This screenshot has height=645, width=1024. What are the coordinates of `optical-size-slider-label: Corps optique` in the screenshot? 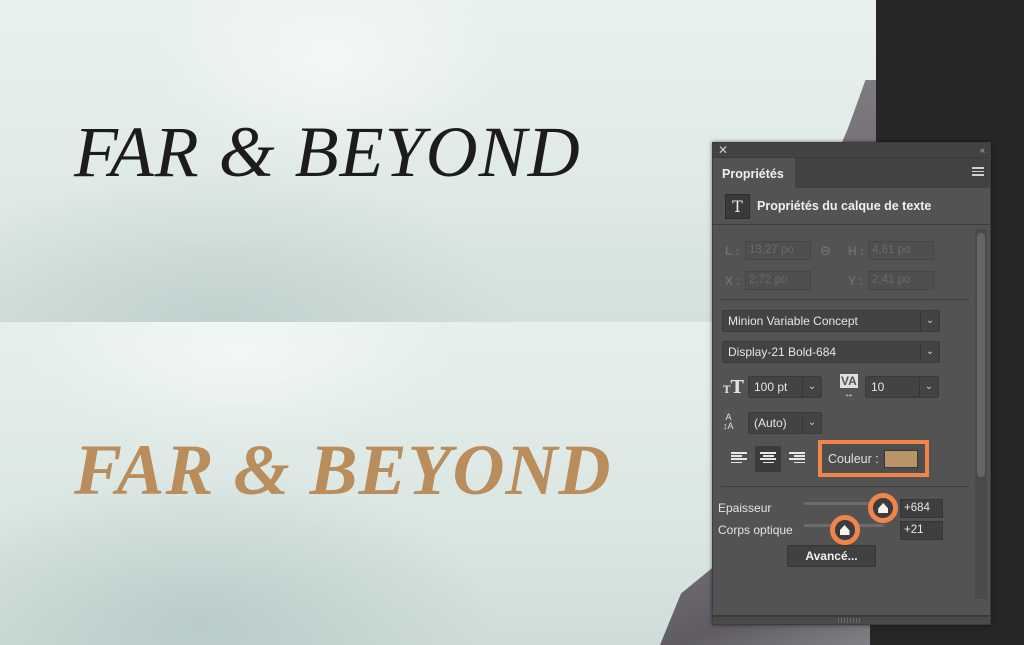 It's located at (755, 530).